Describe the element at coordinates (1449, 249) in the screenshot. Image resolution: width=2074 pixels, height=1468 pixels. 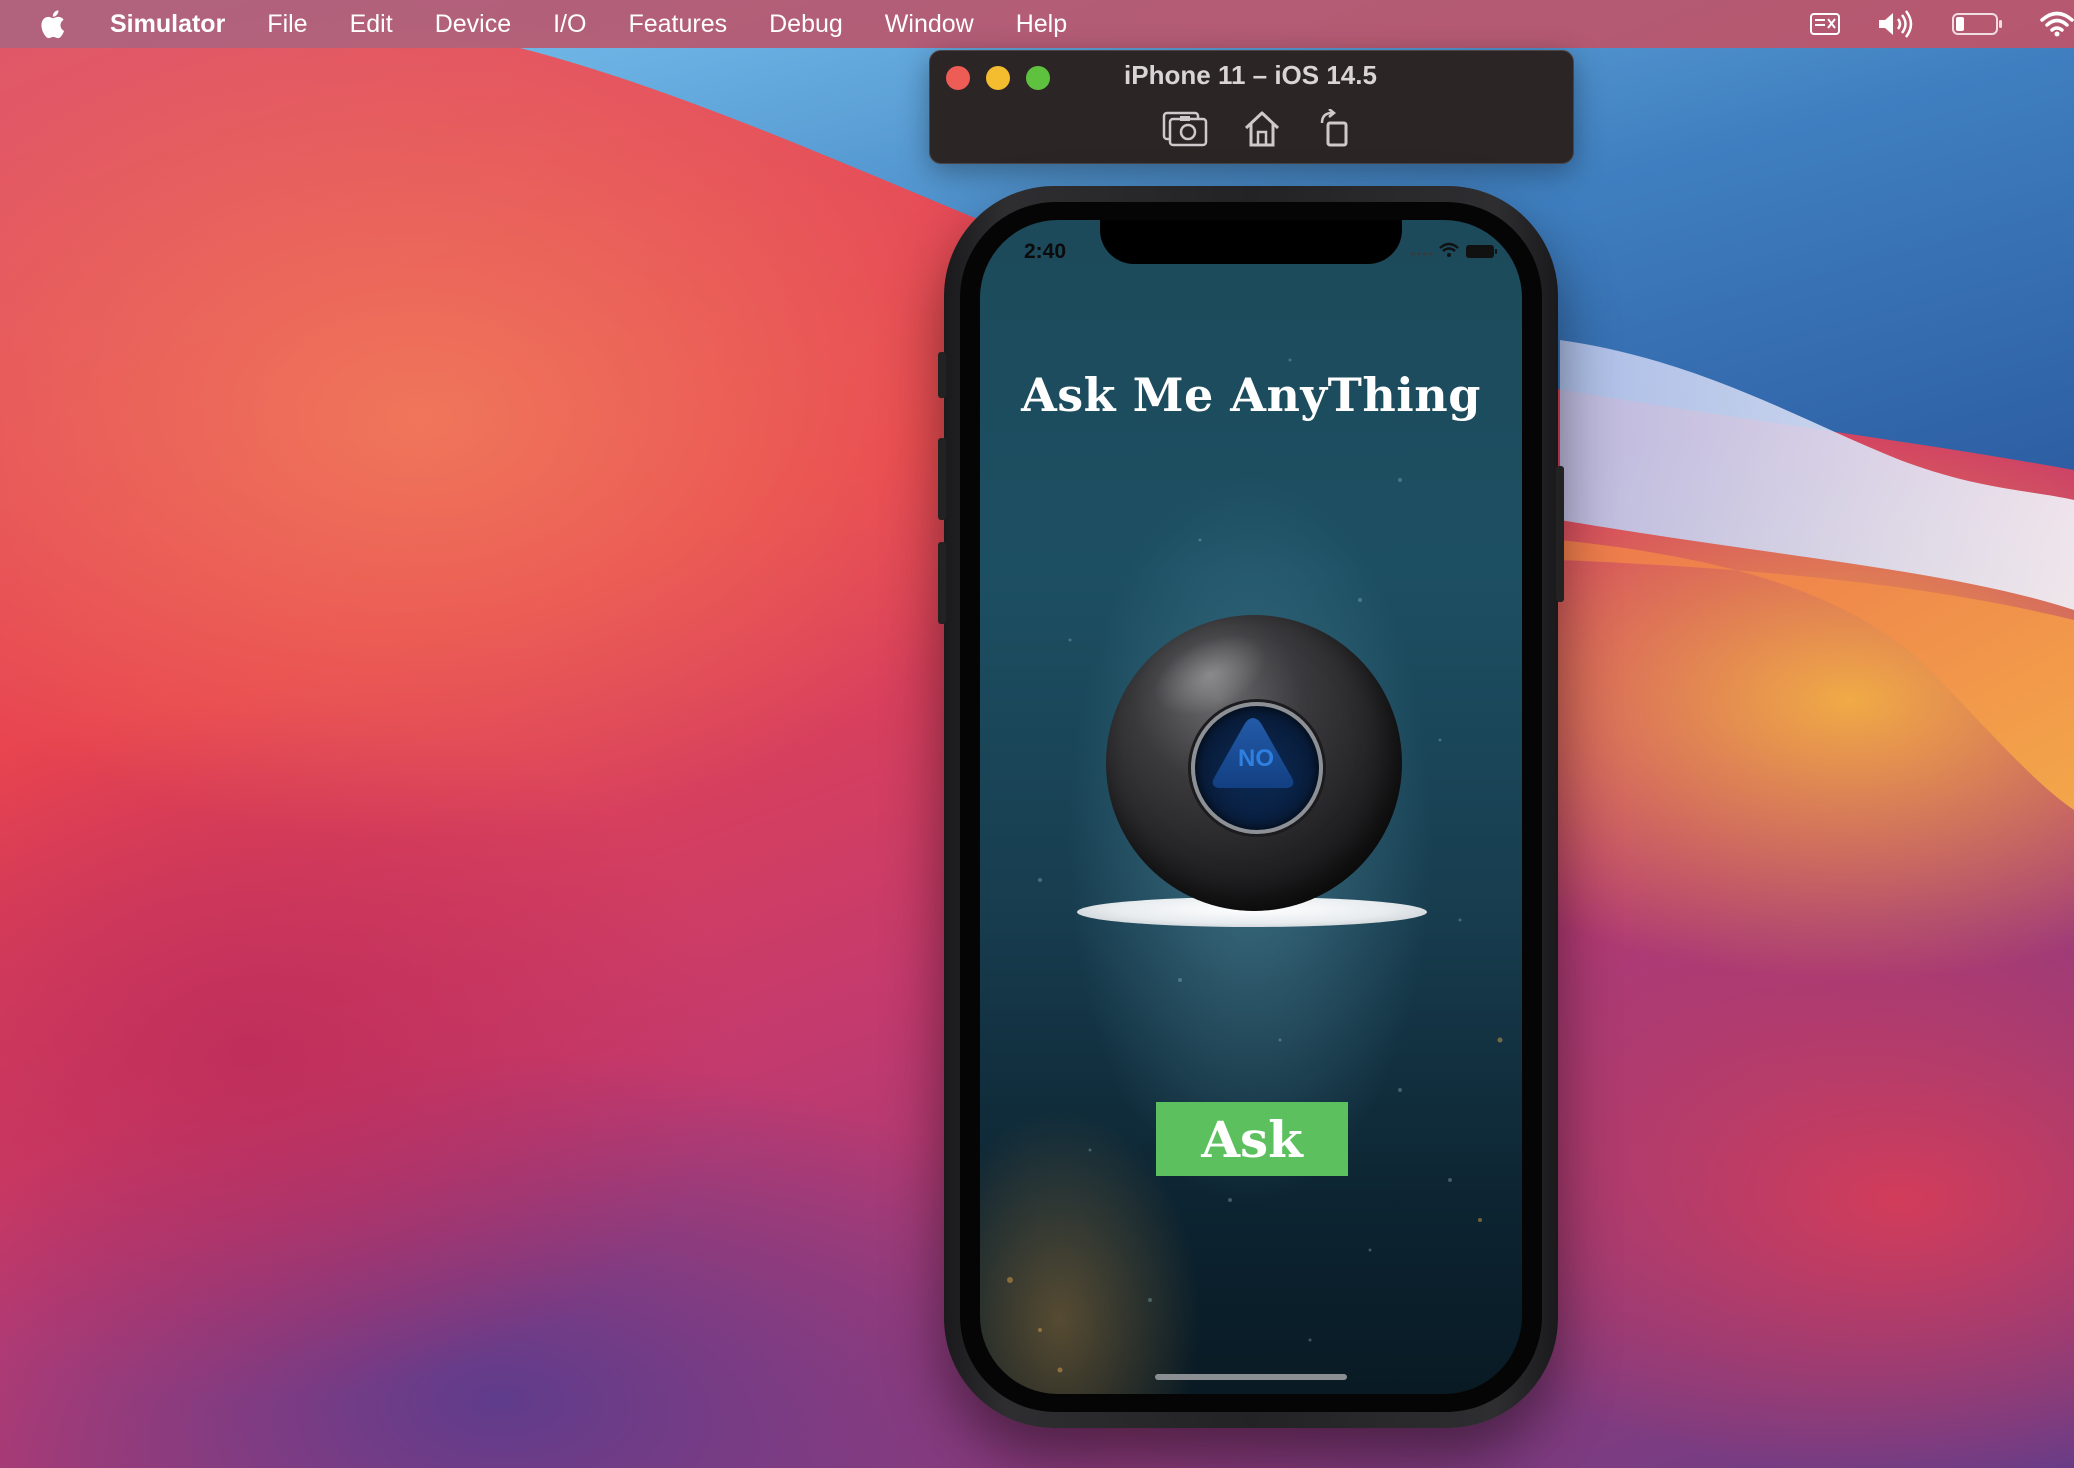
I see `status-wifi-icon` at that location.